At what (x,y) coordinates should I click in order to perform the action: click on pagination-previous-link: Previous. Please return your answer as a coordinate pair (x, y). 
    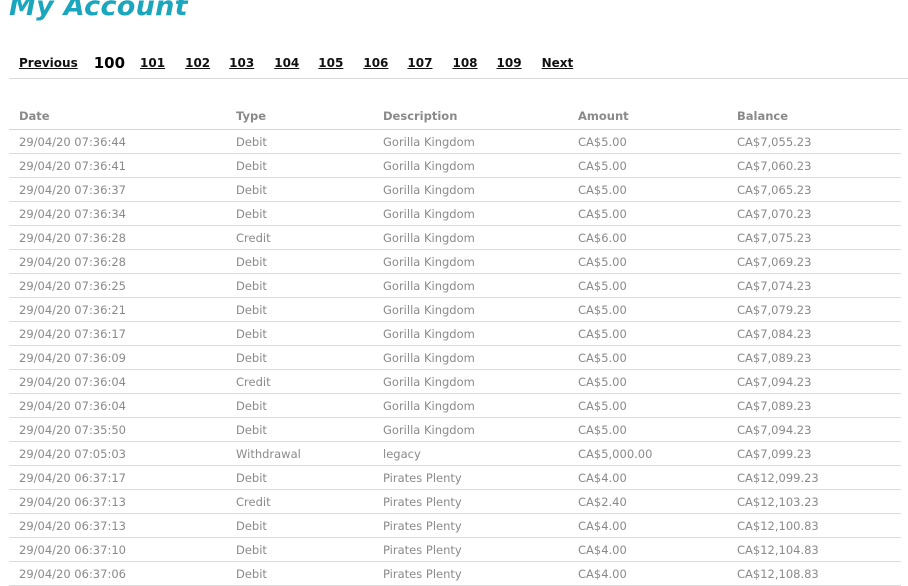
    Looking at the image, I should click on (48, 63).